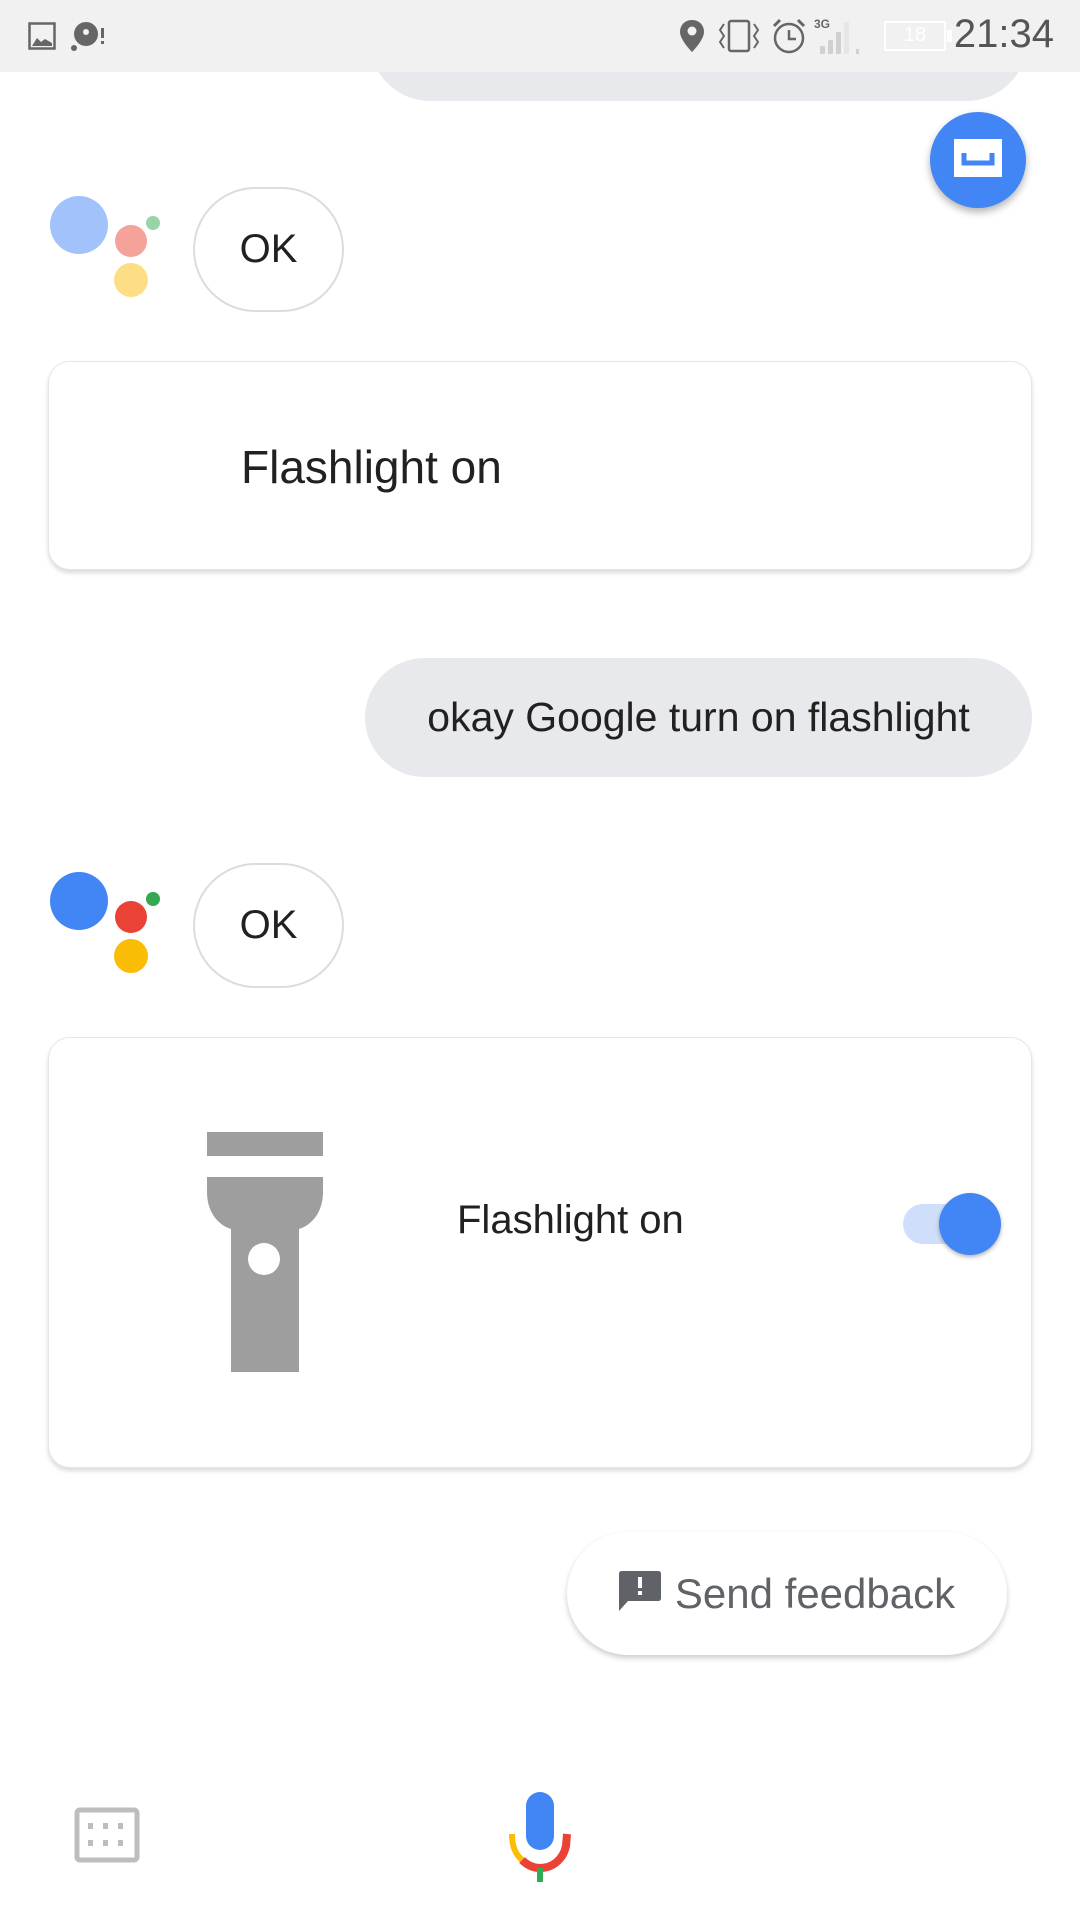 This screenshot has width=1080, height=1920. Describe the element at coordinates (843, 36) in the screenshot. I see `signal-icon: 3G` at that location.